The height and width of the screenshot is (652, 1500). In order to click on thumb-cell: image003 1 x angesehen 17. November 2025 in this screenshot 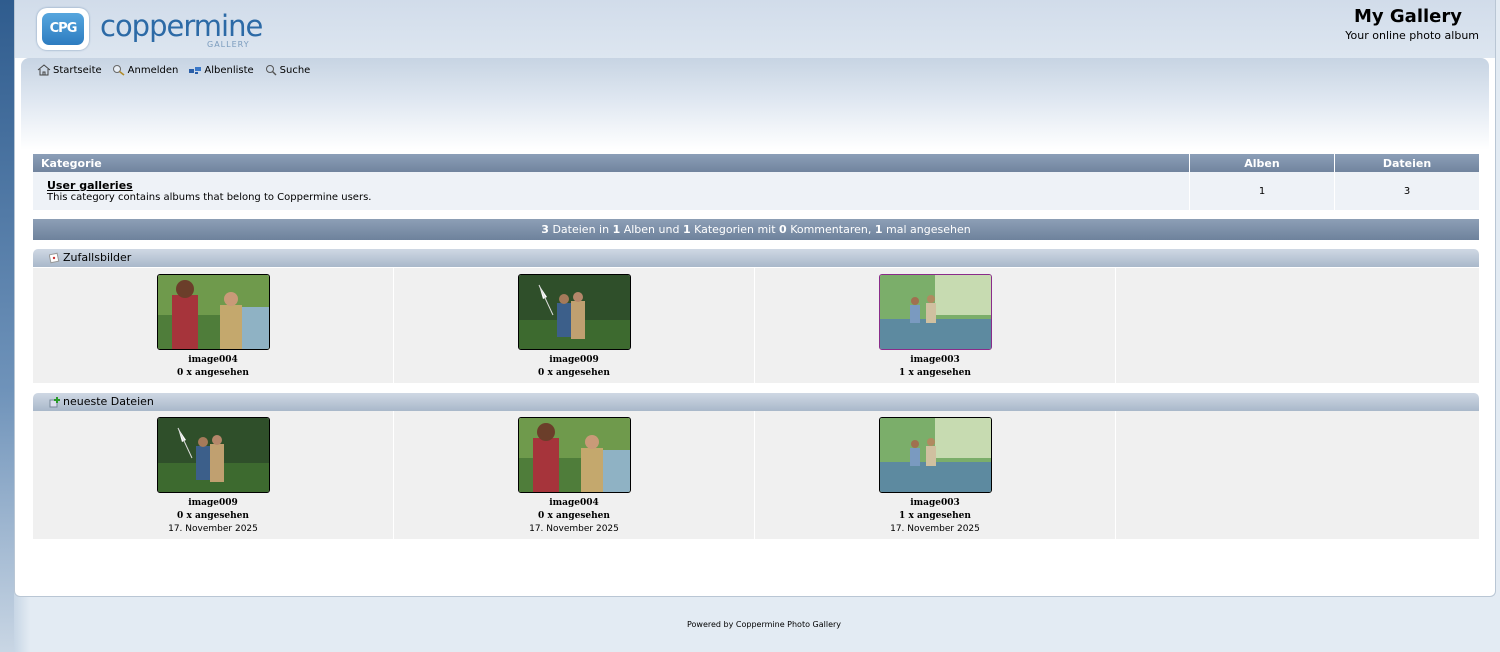, I will do `click(935, 475)`.